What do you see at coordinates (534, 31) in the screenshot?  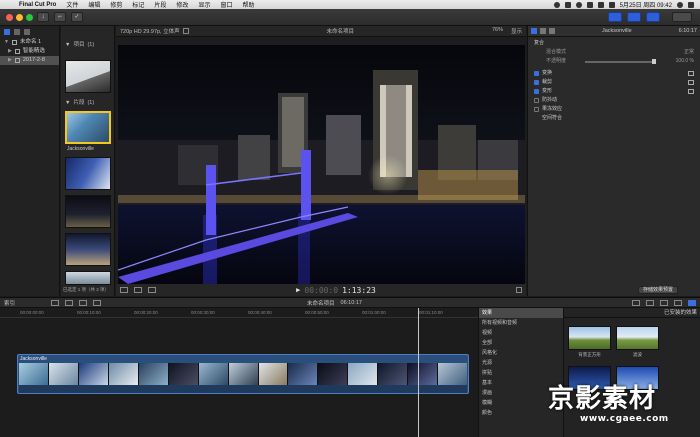 I see `video-inspector-tab-icon` at bounding box center [534, 31].